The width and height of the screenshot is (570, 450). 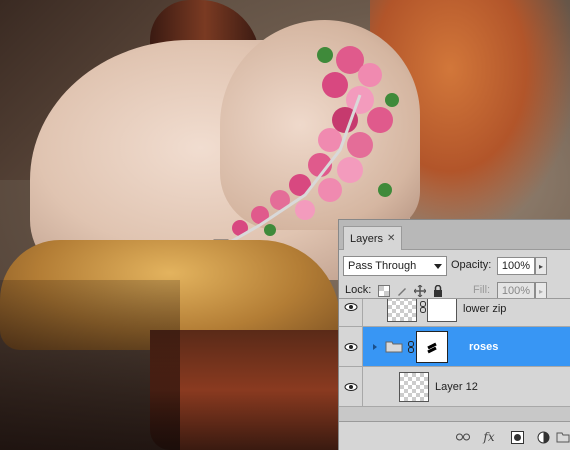 I want to click on layer-row: Layer 12, so click(x=454, y=387).